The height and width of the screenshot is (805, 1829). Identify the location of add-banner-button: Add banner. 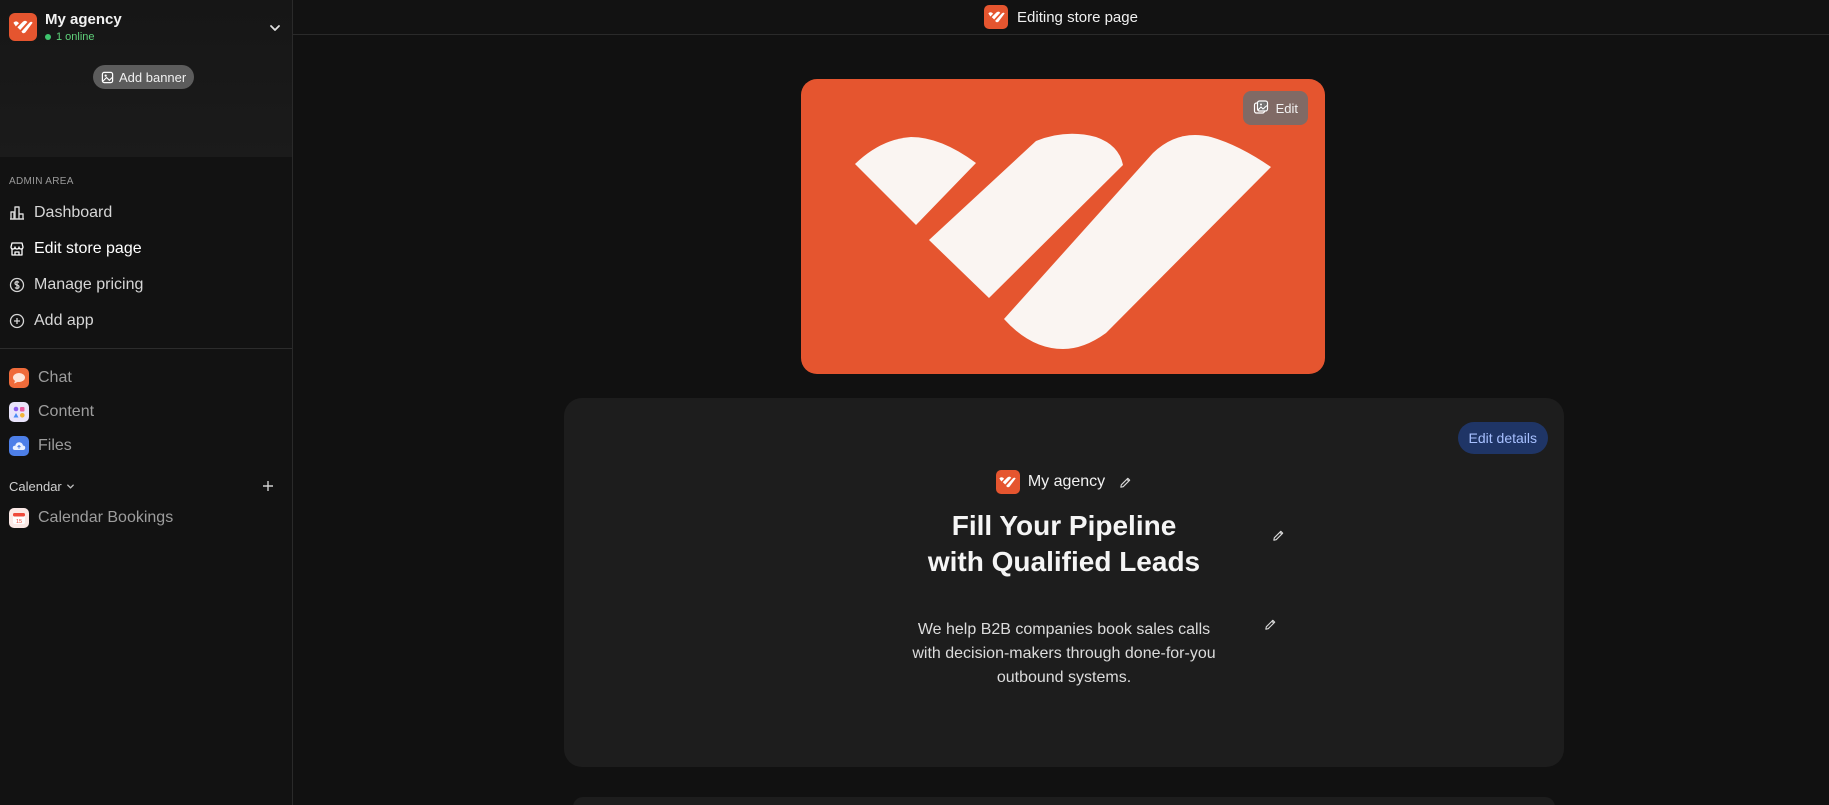
(144, 77).